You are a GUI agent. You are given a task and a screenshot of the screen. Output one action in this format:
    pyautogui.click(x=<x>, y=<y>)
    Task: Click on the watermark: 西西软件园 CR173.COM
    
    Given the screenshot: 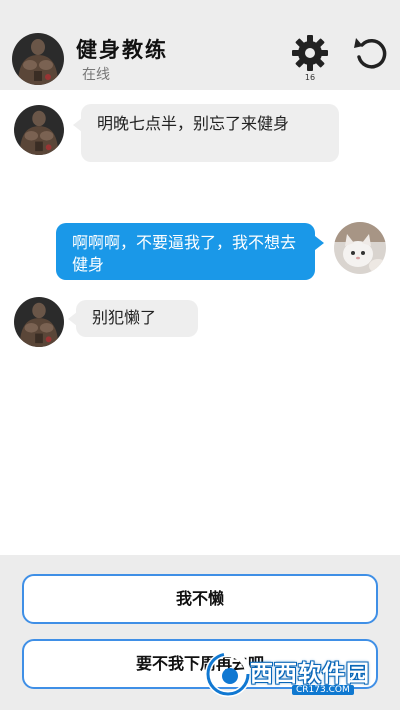 What is the action you would take?
    pyautogui.click(x=292, y=676)
    